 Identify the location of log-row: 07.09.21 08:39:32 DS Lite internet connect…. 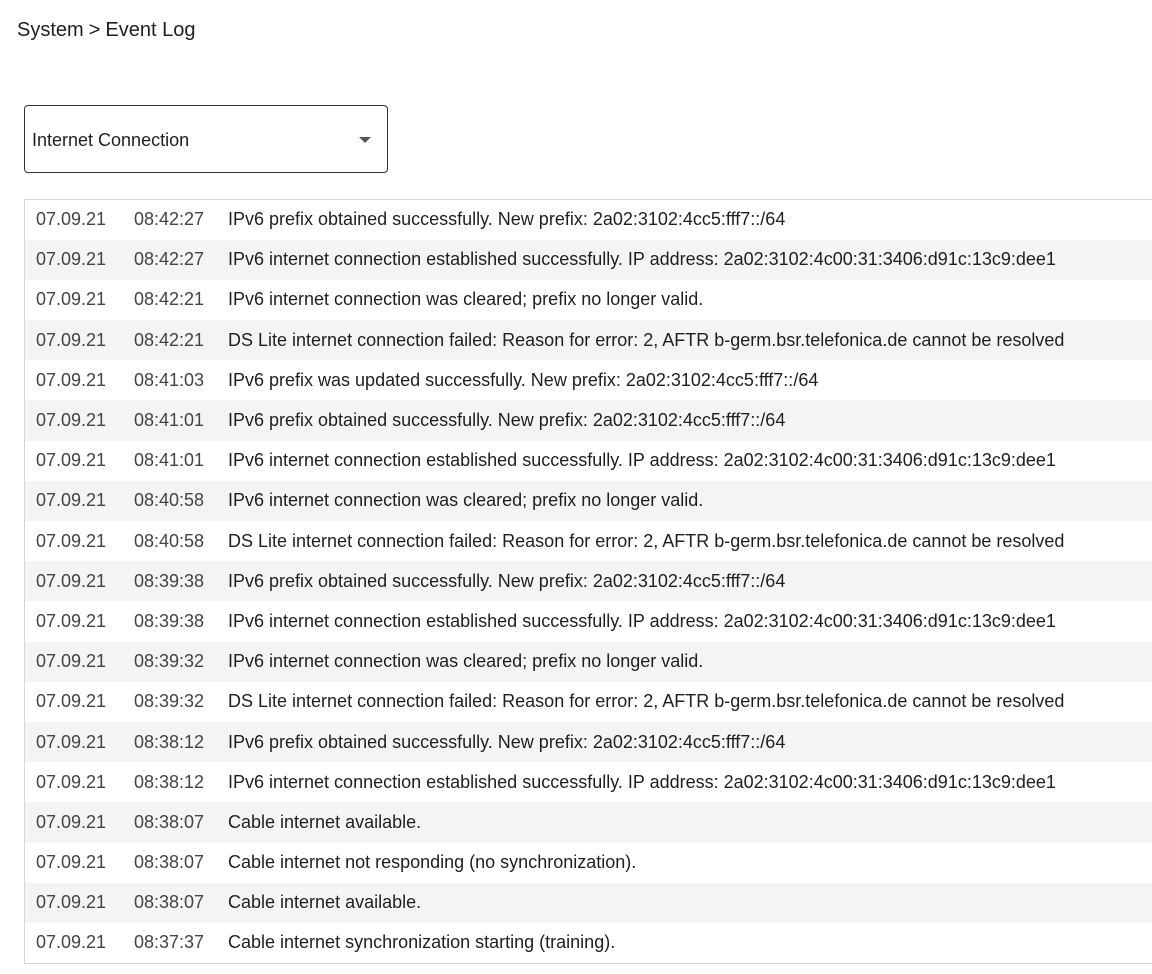
(588, 702).